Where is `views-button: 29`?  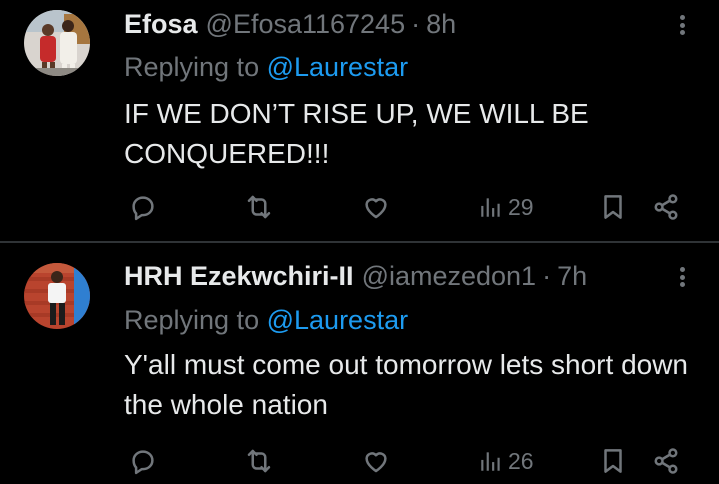 views-button: 29 is located at coordinates (506, 207).